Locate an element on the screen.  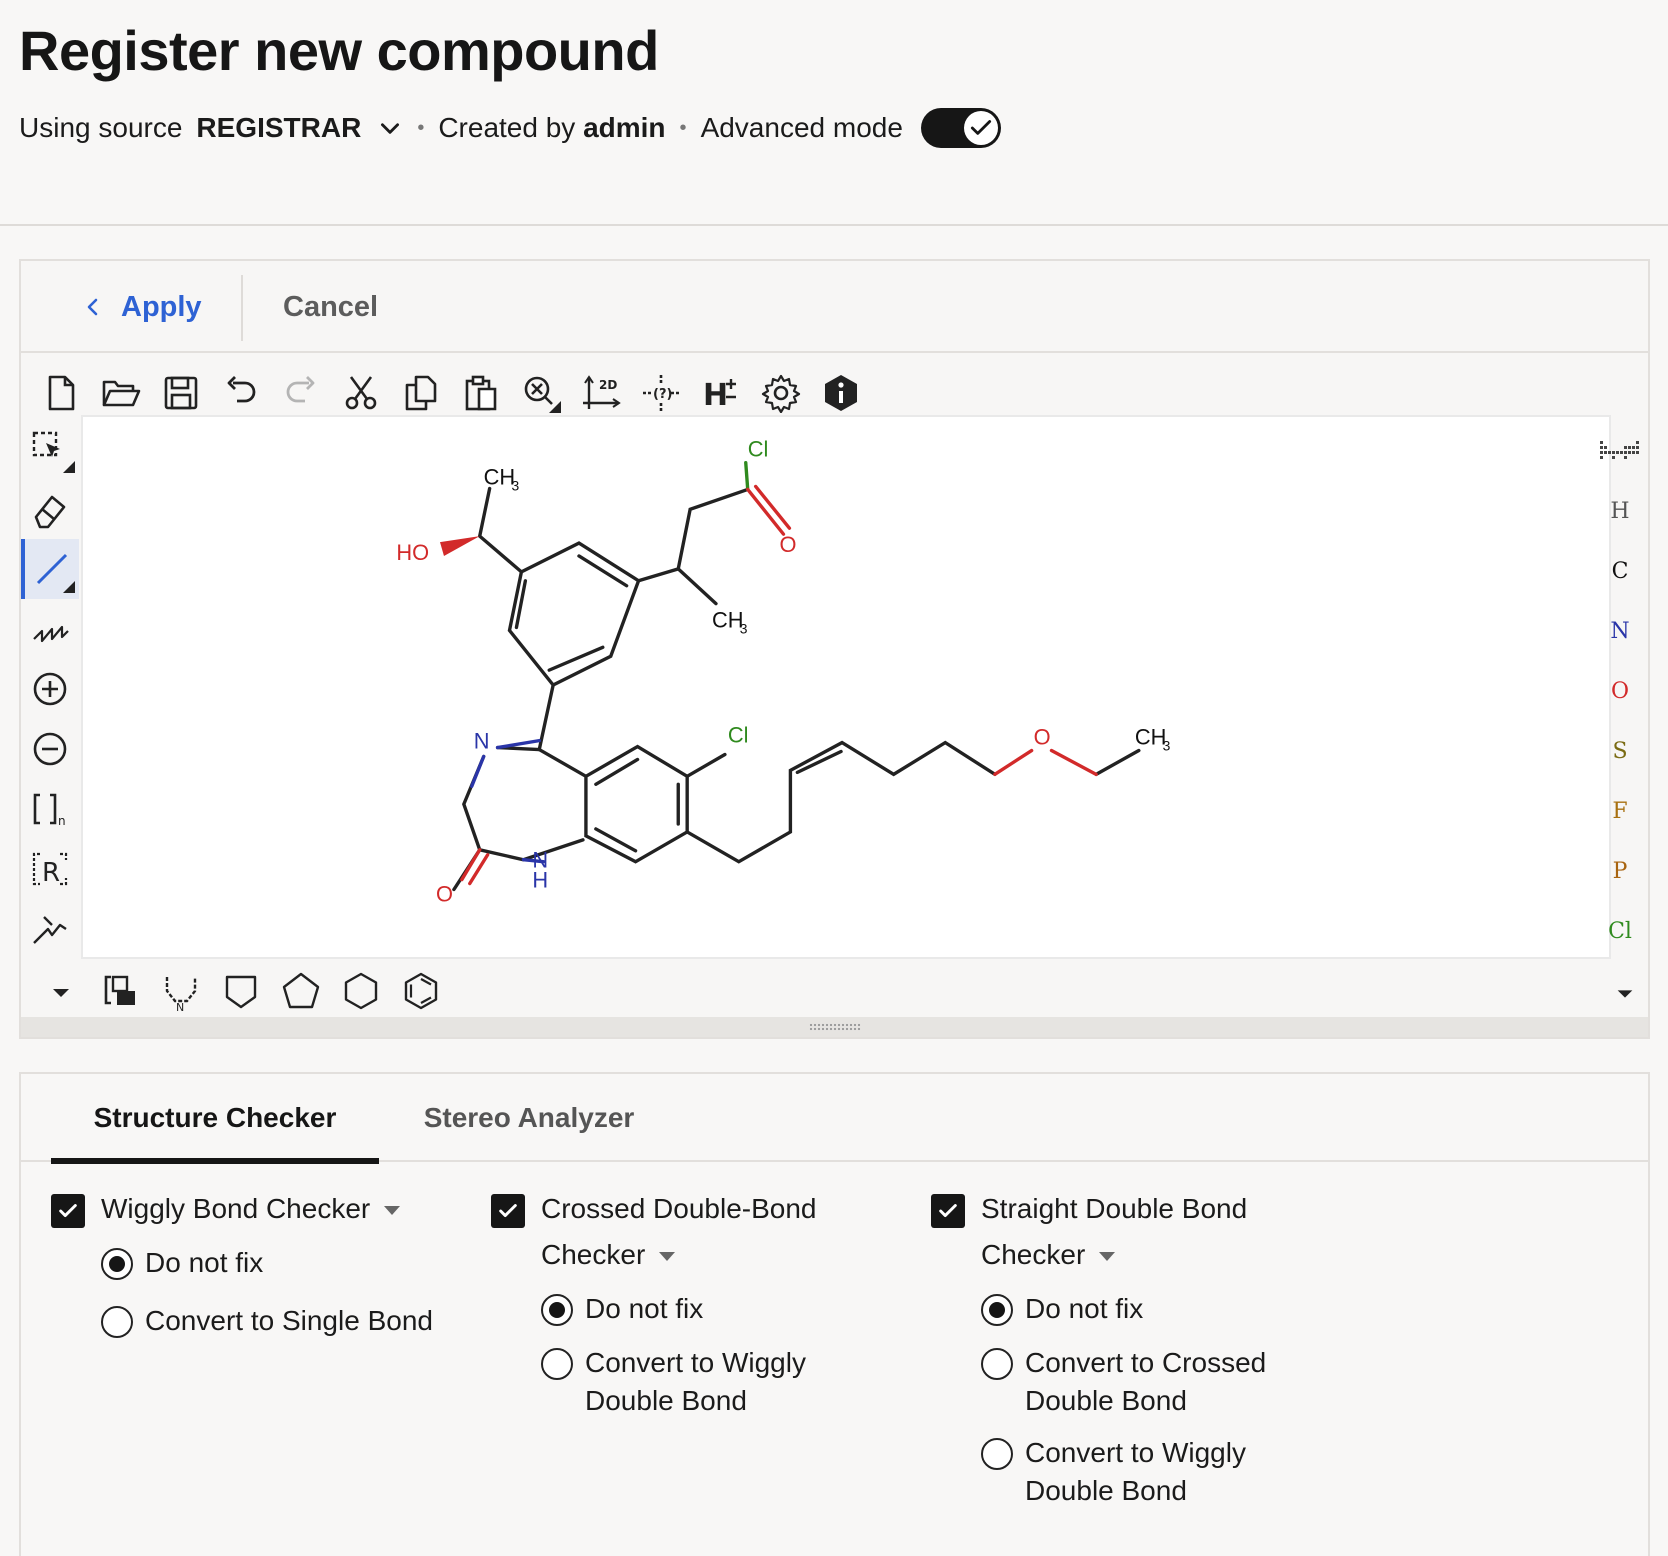
expand-palette-icon is located at coordinates (1625, 994).